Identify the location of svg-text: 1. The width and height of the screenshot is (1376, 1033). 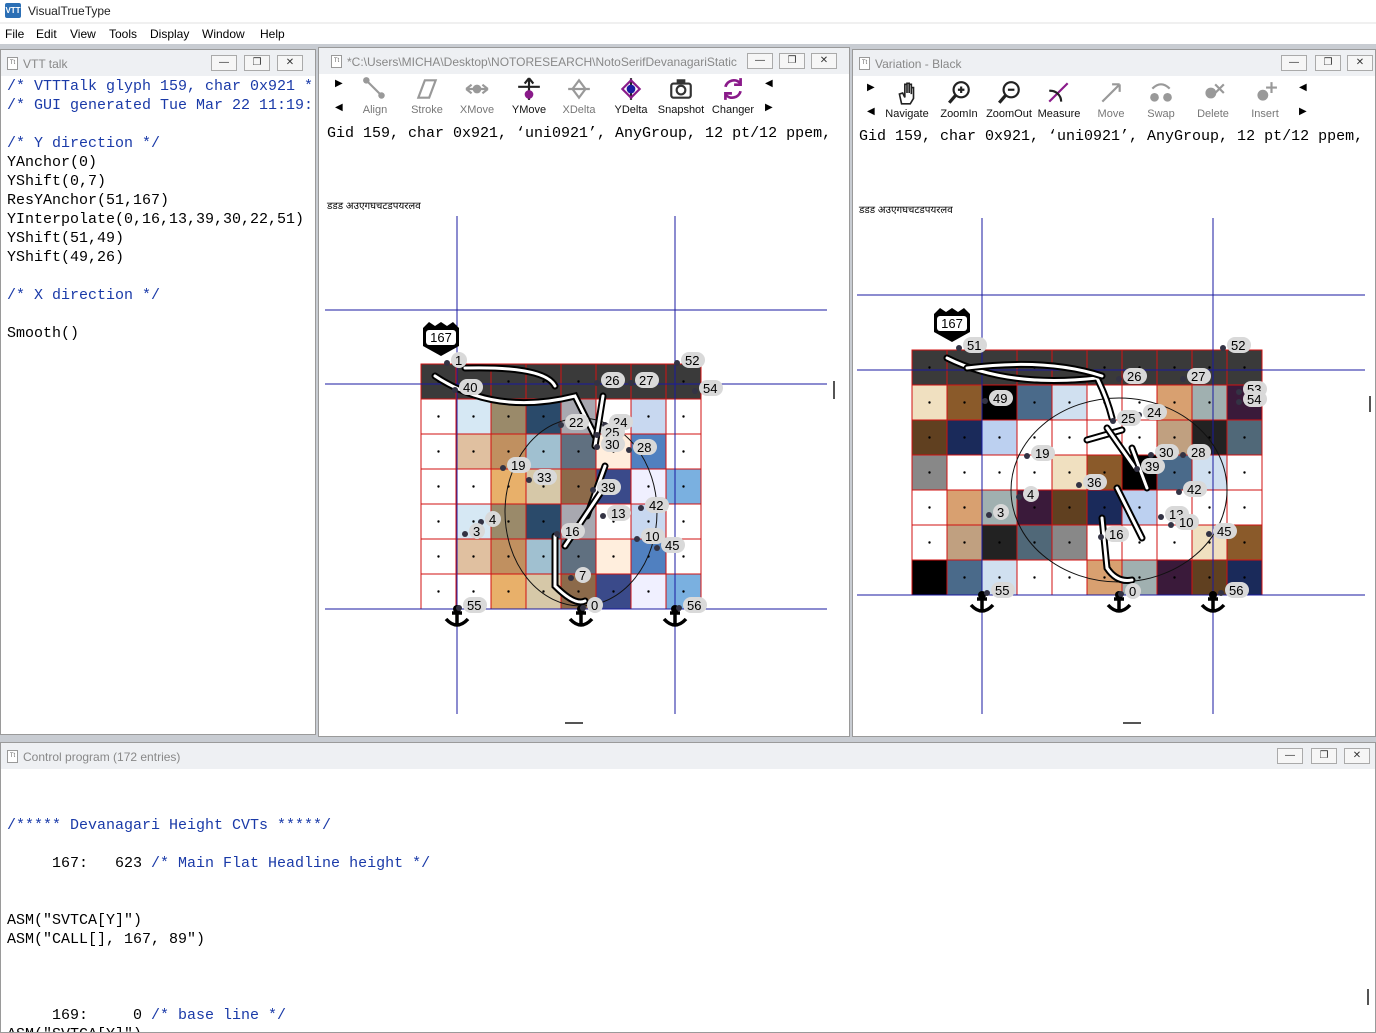
(458, 360).